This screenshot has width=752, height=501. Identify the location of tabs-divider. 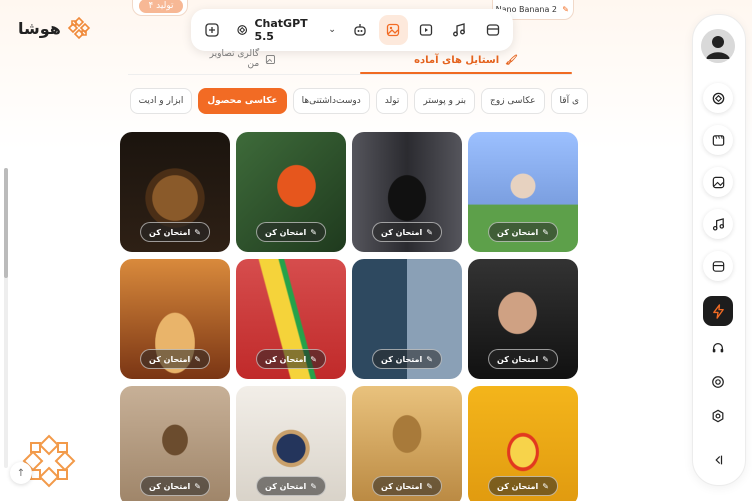
(350, 74).